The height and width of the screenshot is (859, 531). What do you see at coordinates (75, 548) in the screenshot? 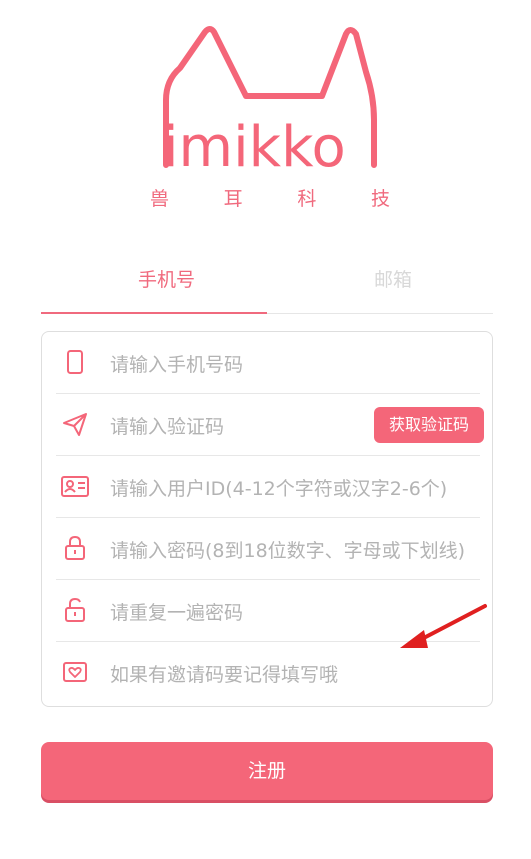
I see `lock-icon` at bounding box center [75, 548].